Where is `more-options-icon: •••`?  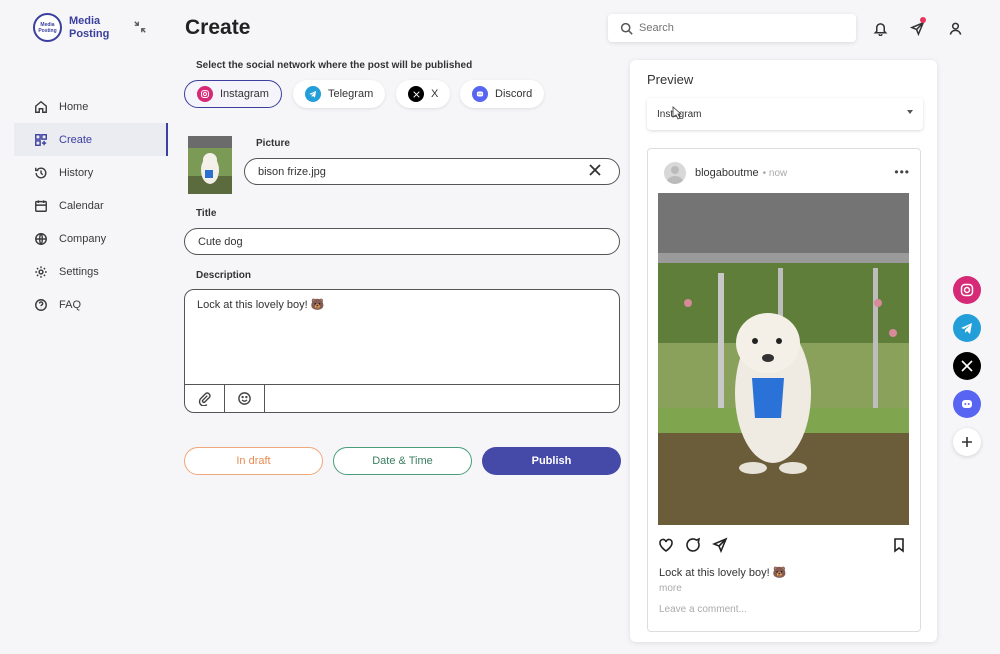
more-options-icon: ••• is located at coordinates (902, 172).